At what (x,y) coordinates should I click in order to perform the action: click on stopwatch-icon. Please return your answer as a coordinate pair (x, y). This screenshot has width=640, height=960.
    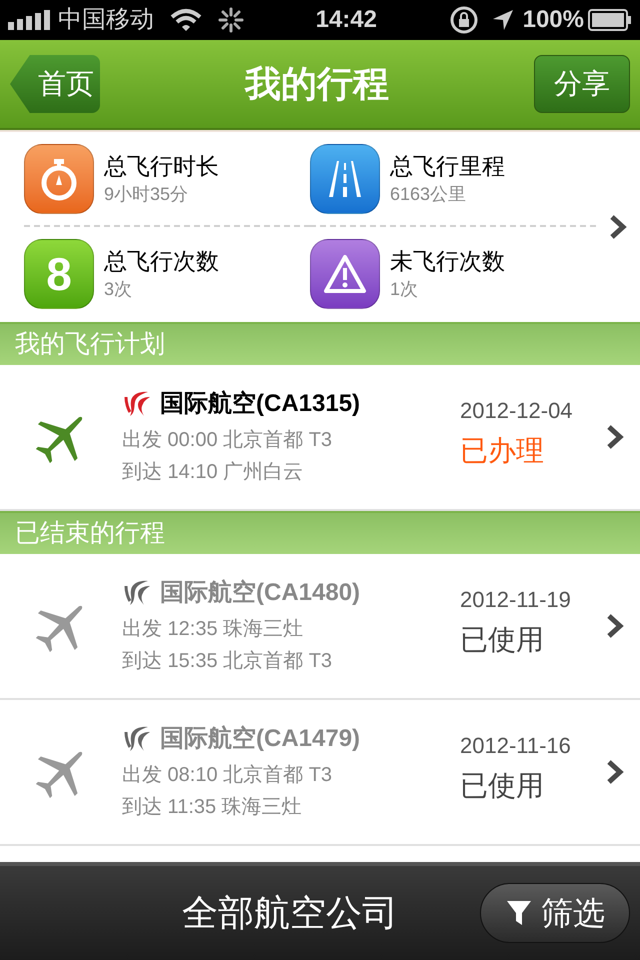
    Looking at the image, I should click on (59, 179).